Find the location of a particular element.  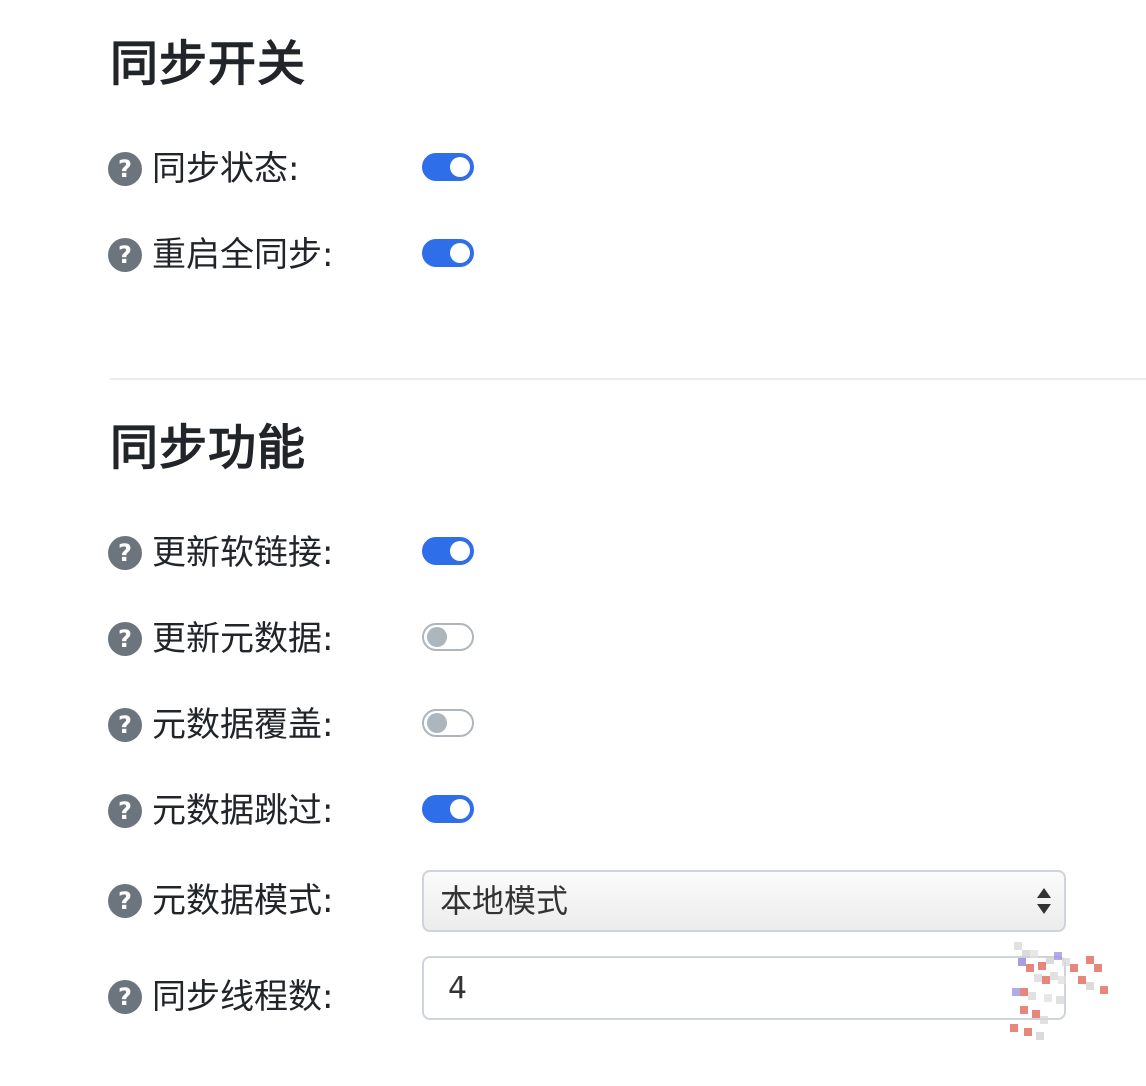

setting-label-metadata-overwrite: 元数据覆盖: is located at coordinates (243, 725).